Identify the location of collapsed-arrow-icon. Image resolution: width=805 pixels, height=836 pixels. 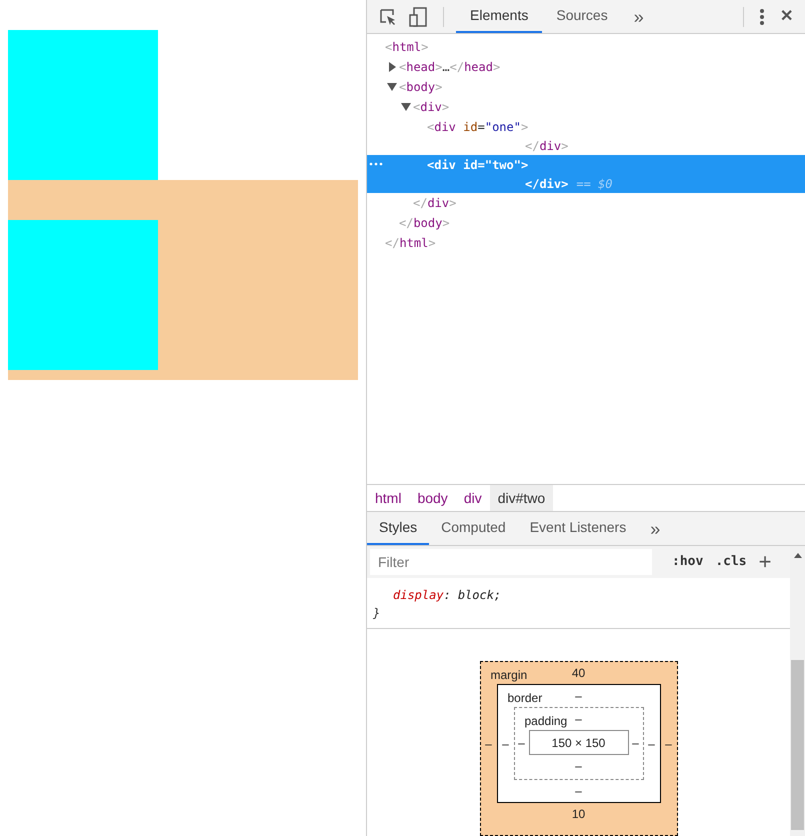
(392, 67).